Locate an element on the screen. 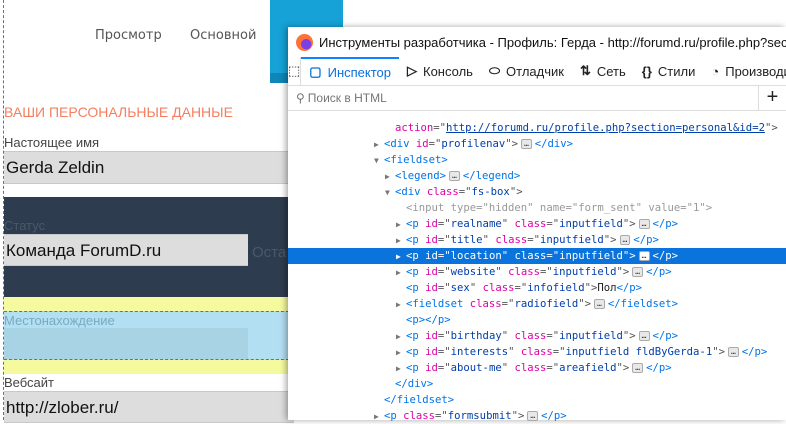 This screenshot has height=424, width=786. markup-token: inputfield is located at coordinates (591, 336).